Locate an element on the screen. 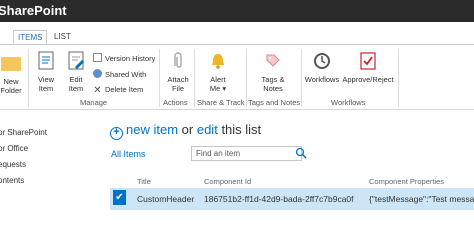  chevron-down-icon: ▾ is located at coordinates (223, 88).